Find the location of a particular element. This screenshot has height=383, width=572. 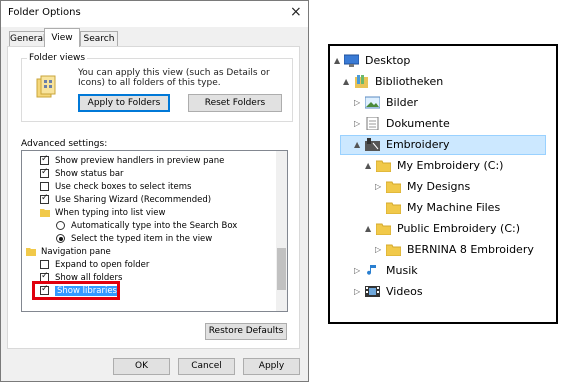

setting-select-typed-item: Select the typed item in the view is located at coordinates (134, 239).